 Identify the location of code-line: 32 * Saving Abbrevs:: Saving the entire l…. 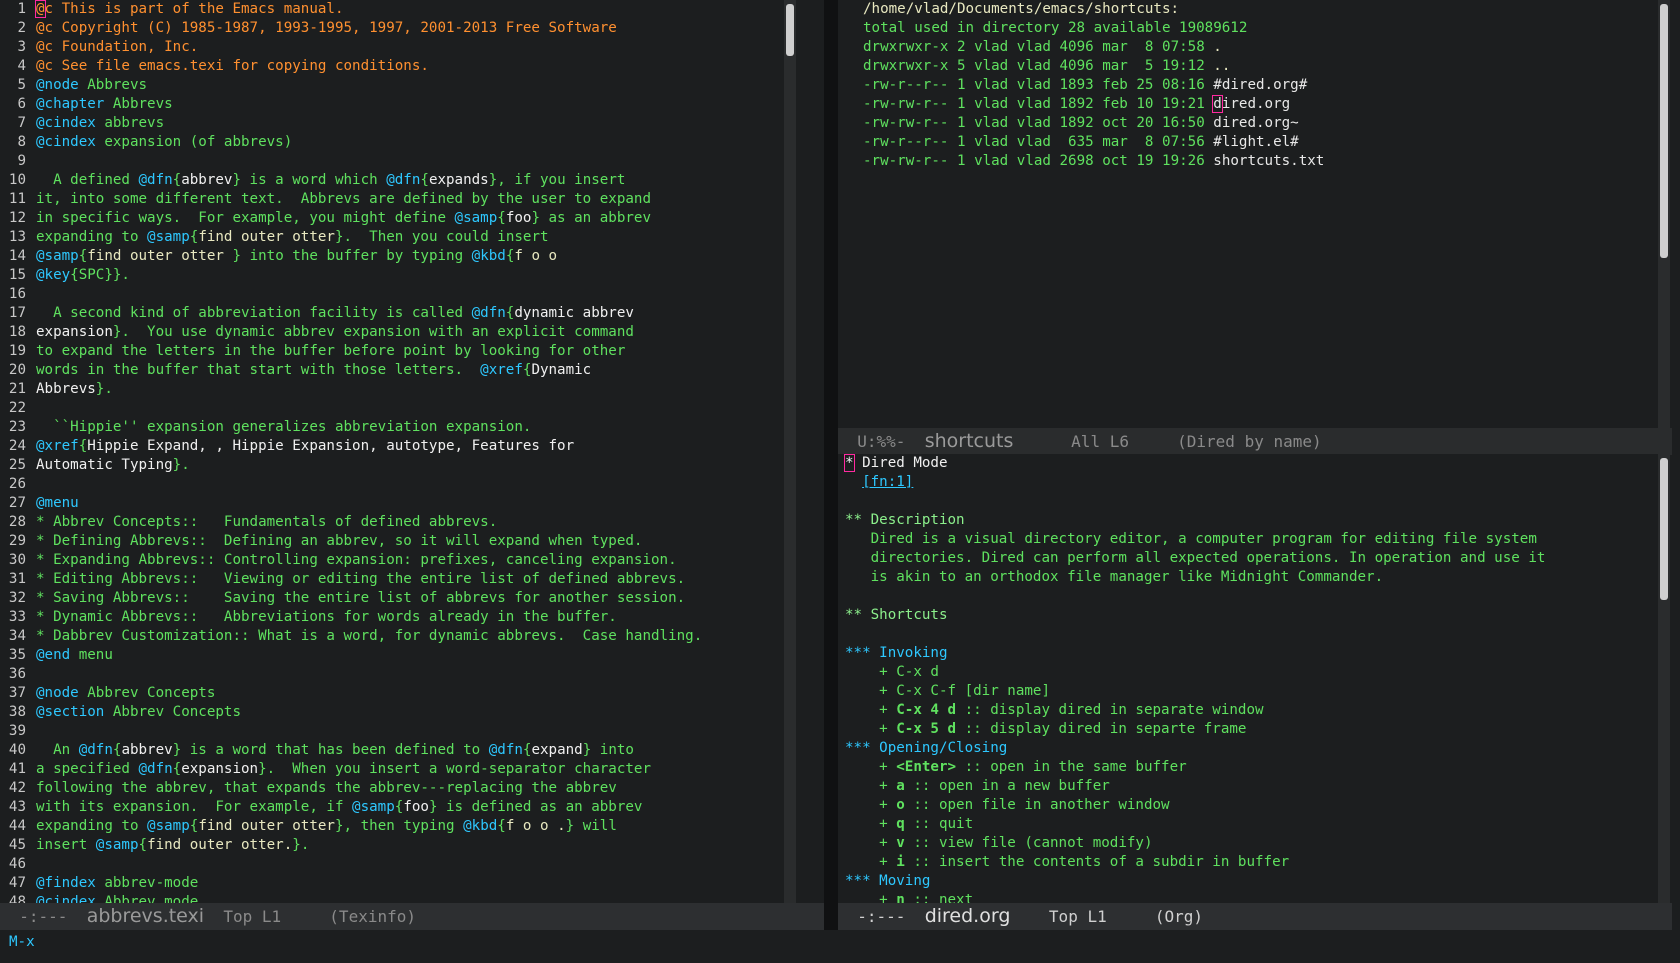
(410, 598).